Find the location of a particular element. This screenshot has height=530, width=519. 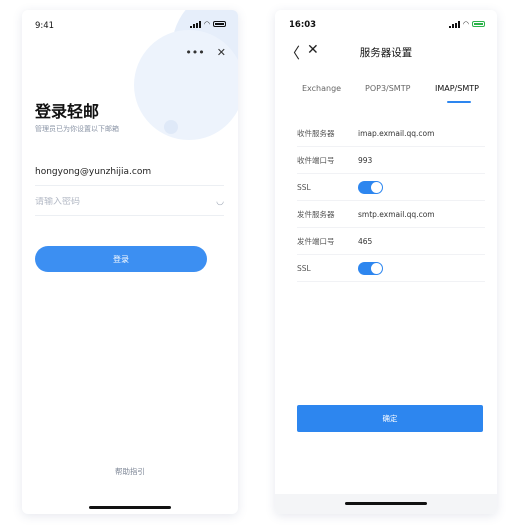

page-title: 服务器设置 is located at coordinates (386, 53).